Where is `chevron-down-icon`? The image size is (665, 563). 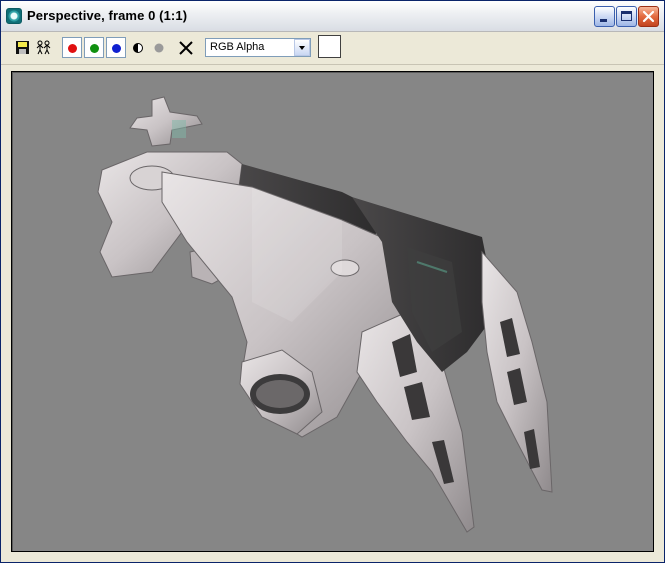 chevron-down-icon is located at coordinates (302, 48).